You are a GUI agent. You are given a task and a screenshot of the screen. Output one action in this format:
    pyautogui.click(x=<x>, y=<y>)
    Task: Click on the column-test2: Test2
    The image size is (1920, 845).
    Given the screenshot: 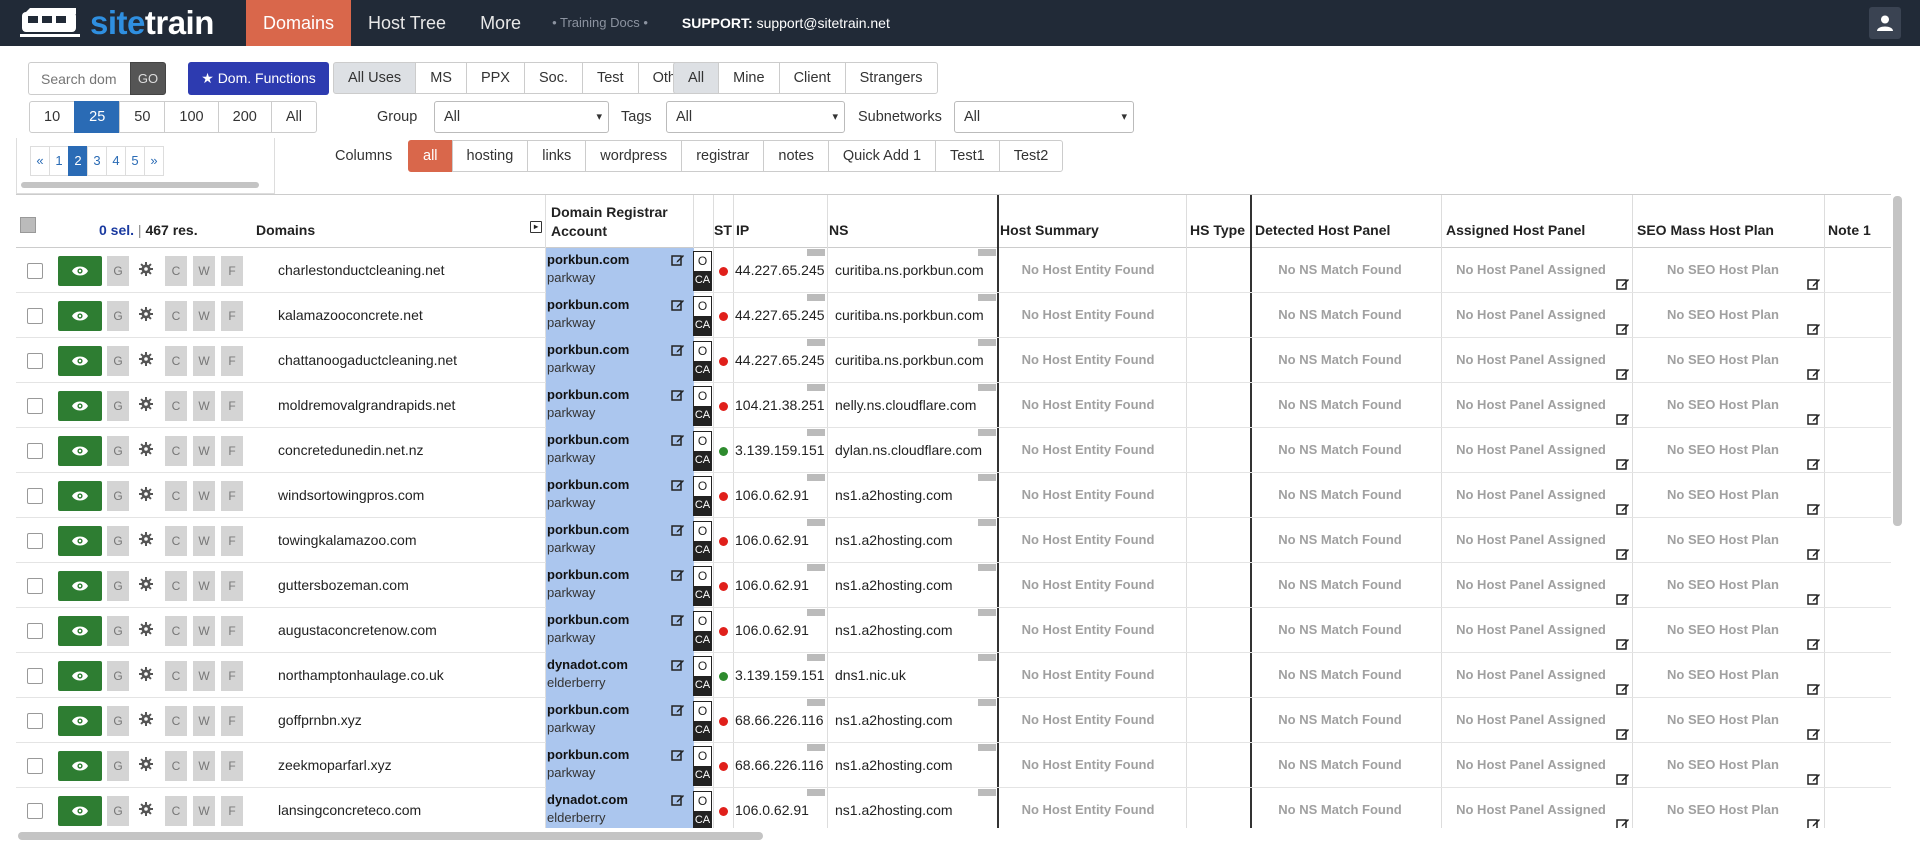 What is the action you would take?
    pyautogui.click(x=1031, y=156)
    